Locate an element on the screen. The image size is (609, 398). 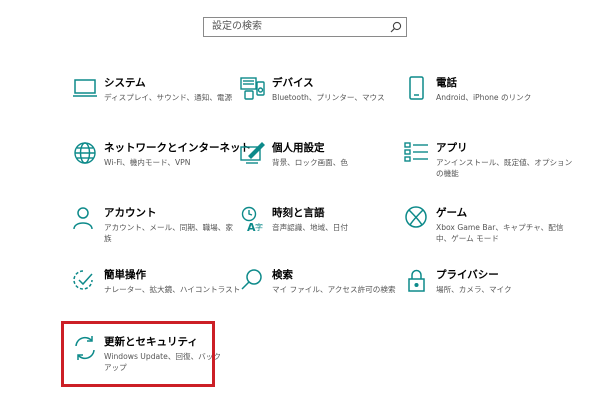
tile-time-language: A 字 時刻と言語 音声認識、地域、日付 is located at coordinates (330, 236).